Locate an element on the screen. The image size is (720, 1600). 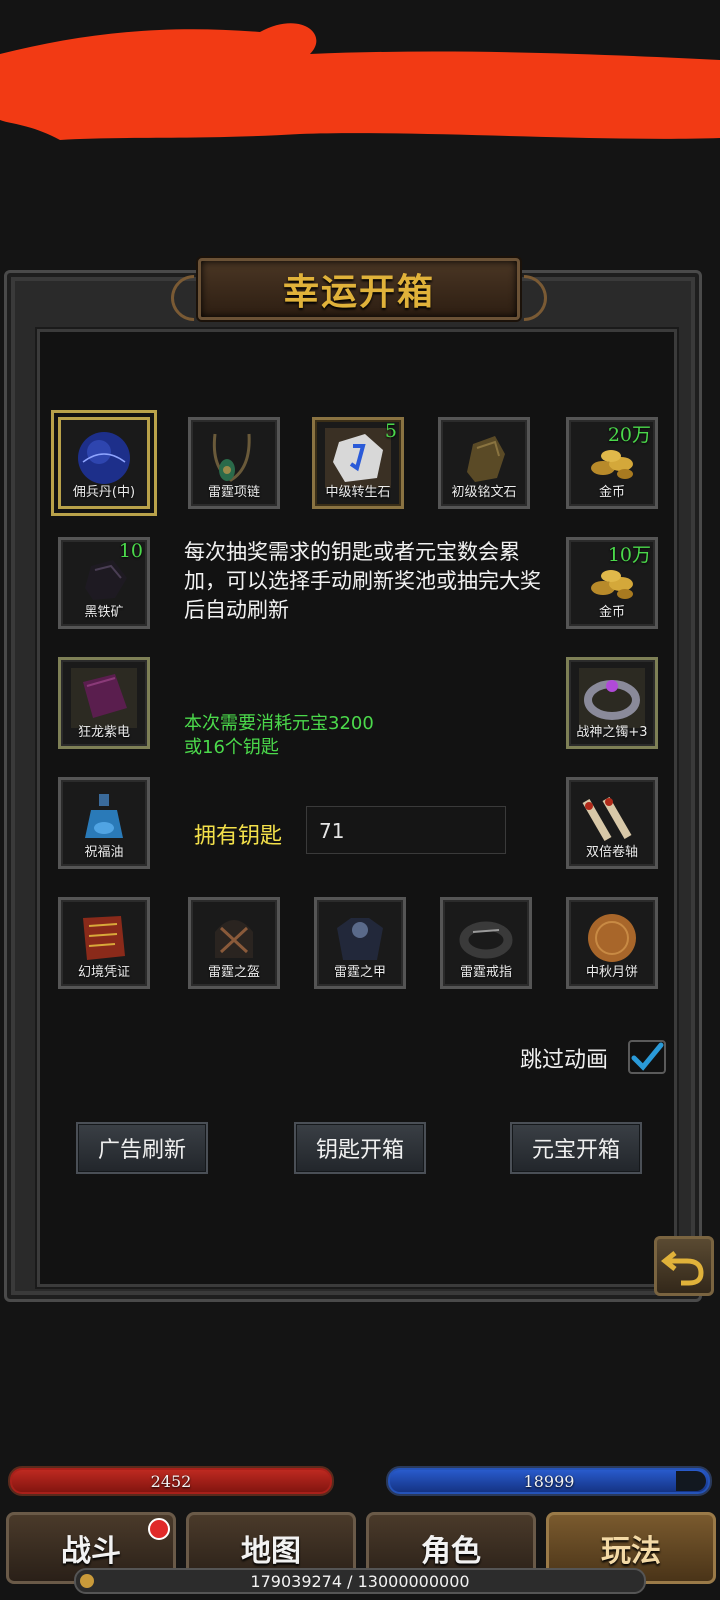
item-slot: 祝福油 is located at coordinates (104, 823).